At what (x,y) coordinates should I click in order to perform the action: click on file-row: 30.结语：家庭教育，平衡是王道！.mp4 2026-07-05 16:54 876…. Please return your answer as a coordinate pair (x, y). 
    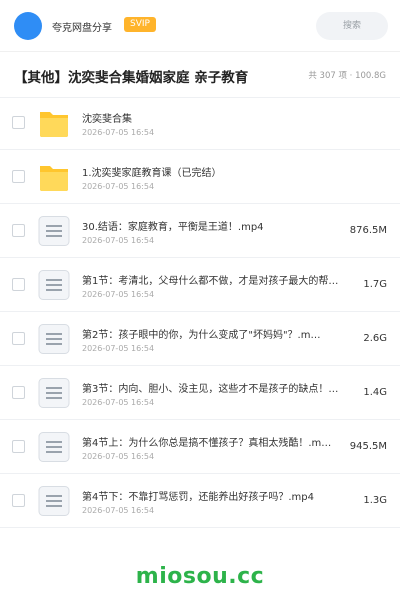
    Looking at the image, I should click on (200, 231).